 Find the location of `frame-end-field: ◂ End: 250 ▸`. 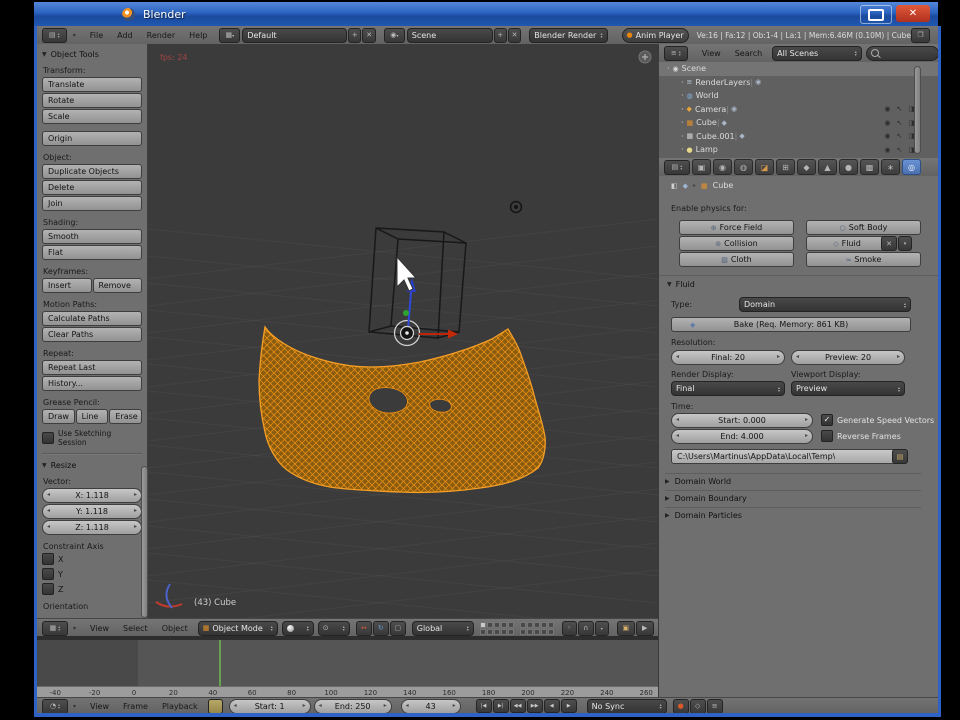

frame-end-field: ◂ End: 250 ▸ is located at coordinates (352, 705).